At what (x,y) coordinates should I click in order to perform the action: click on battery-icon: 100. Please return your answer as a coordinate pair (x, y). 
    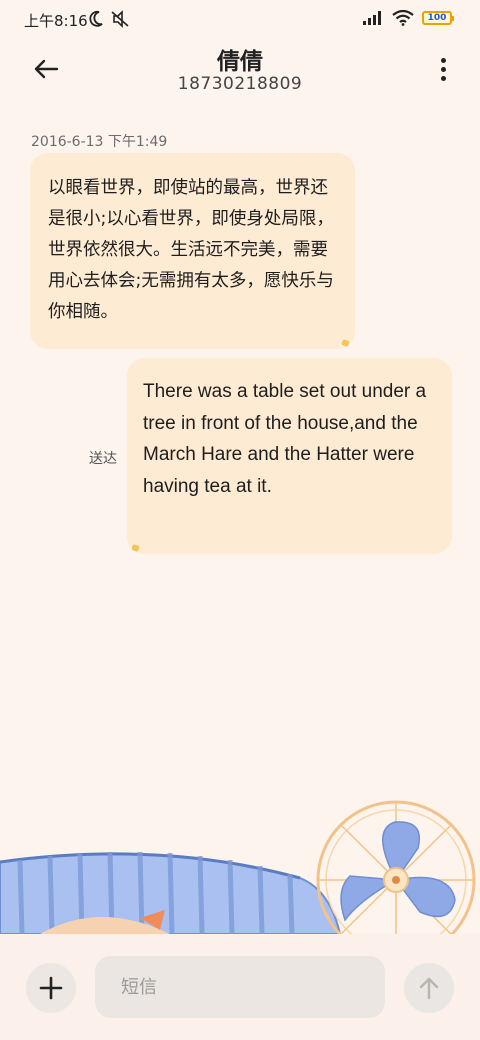
    Looking at the image, I should click on (438, 18).